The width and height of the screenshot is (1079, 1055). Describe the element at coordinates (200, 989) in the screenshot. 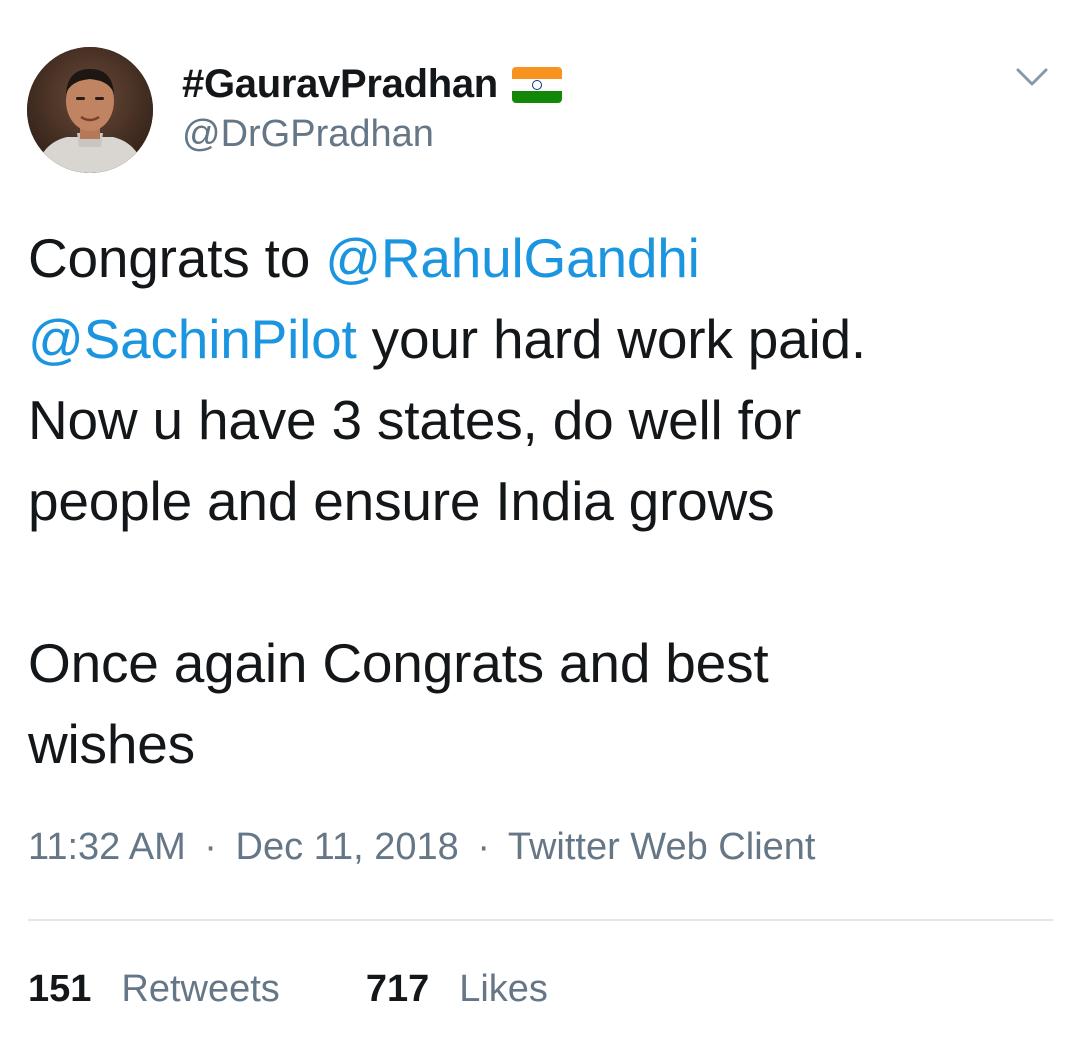

I see `retweets-label: Retweets` at that location.